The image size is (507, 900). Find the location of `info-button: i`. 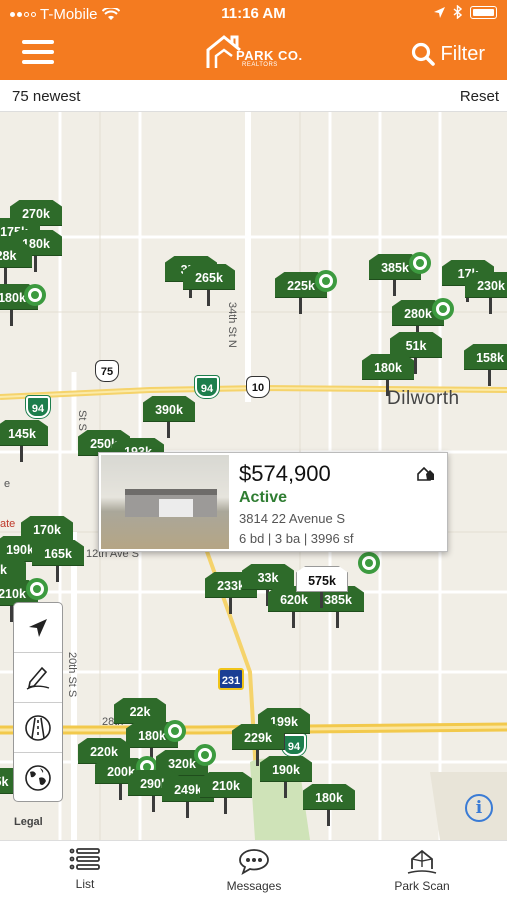

info-button: i is located at coordinates (479, 808).